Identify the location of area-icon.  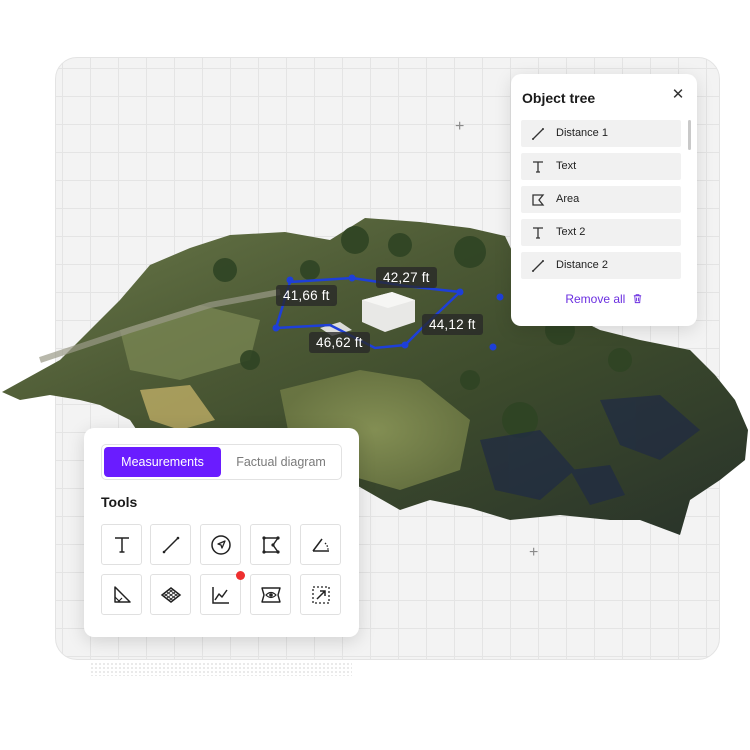
(538, 200).